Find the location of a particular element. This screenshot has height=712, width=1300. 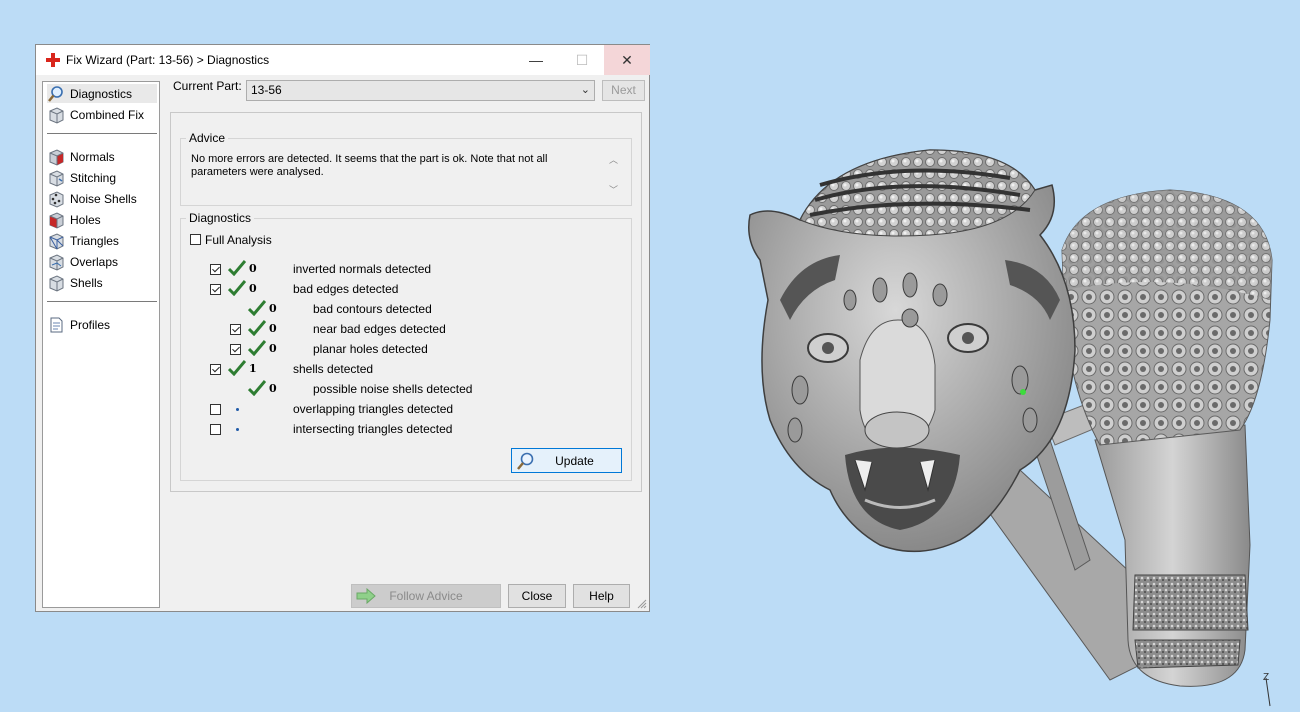

intersecting-triangles-label: intersecting triangles detected is located at coordinates (373, 429).